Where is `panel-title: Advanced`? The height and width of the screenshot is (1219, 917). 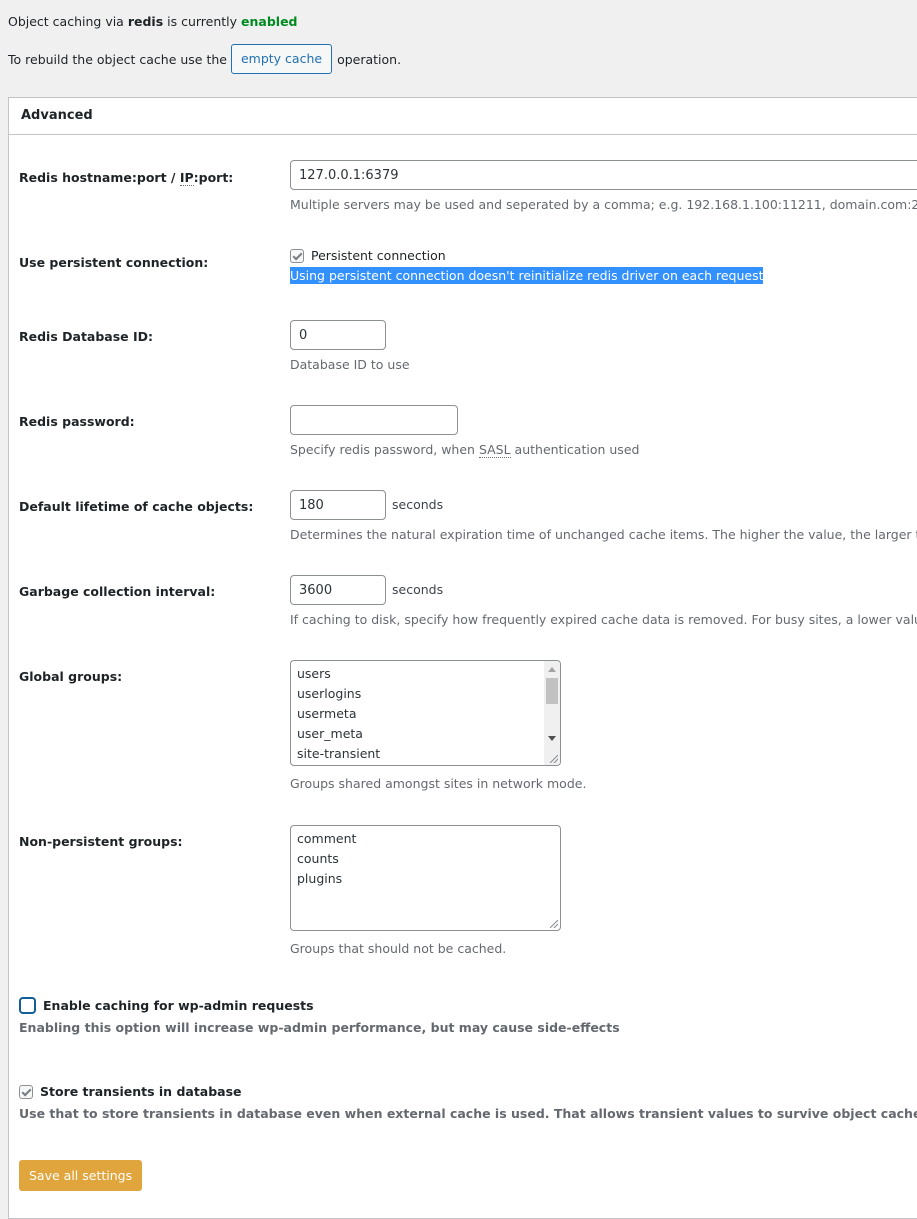 panel-title: Advanced is located at coordinates (463, 116).